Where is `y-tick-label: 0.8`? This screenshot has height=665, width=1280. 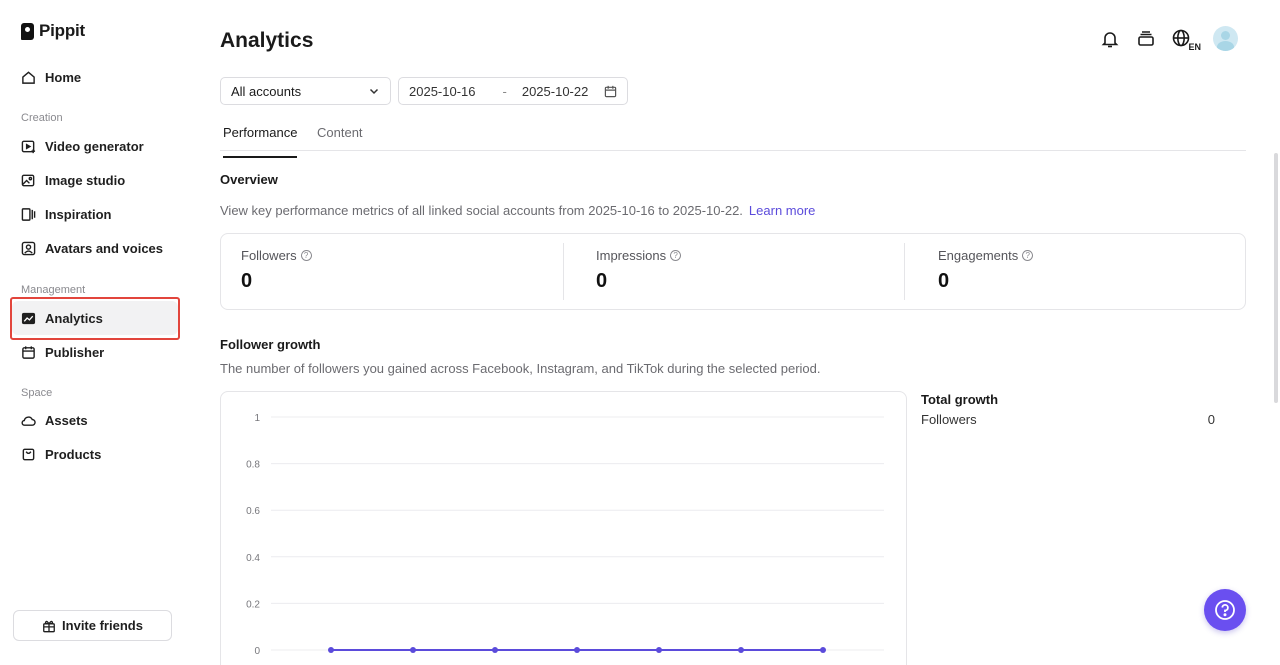 y-tick-label: 0.8 is located at coordinates (253, 465).